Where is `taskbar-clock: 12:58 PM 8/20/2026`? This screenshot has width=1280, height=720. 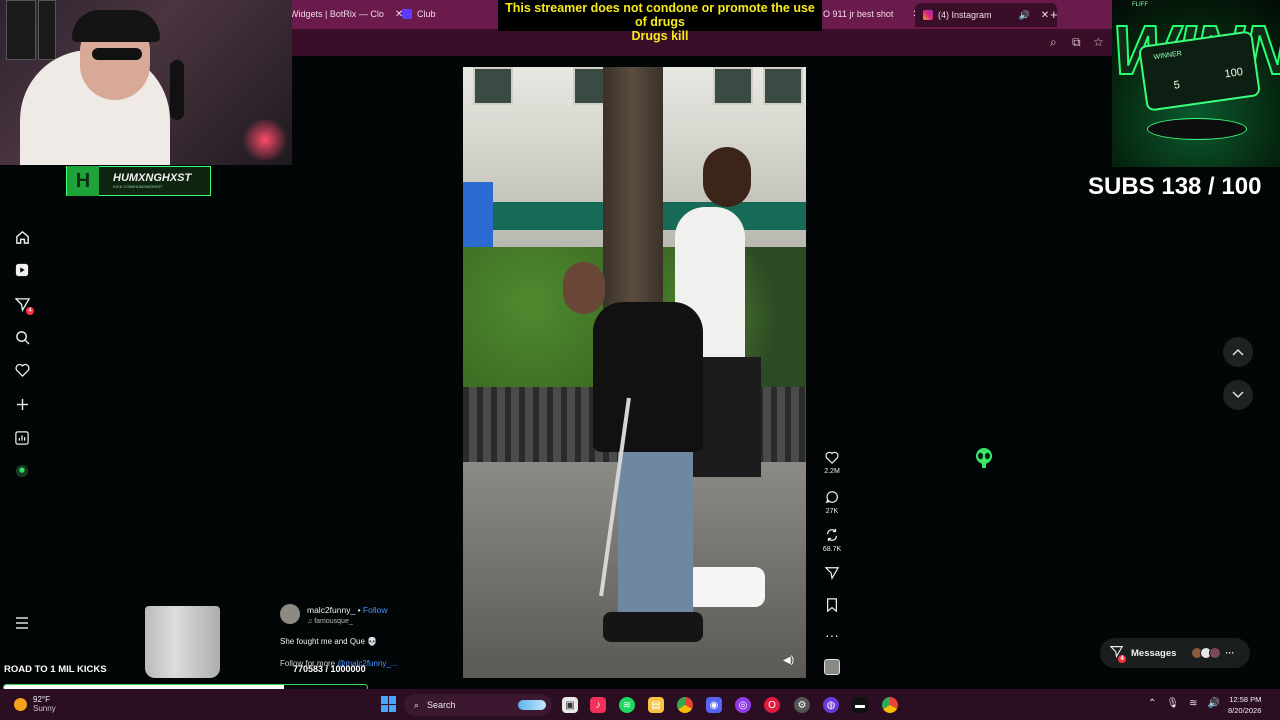 taskbar-clock: 12:58 PM 8/20/2026 is located at coordinates (1244, 705).